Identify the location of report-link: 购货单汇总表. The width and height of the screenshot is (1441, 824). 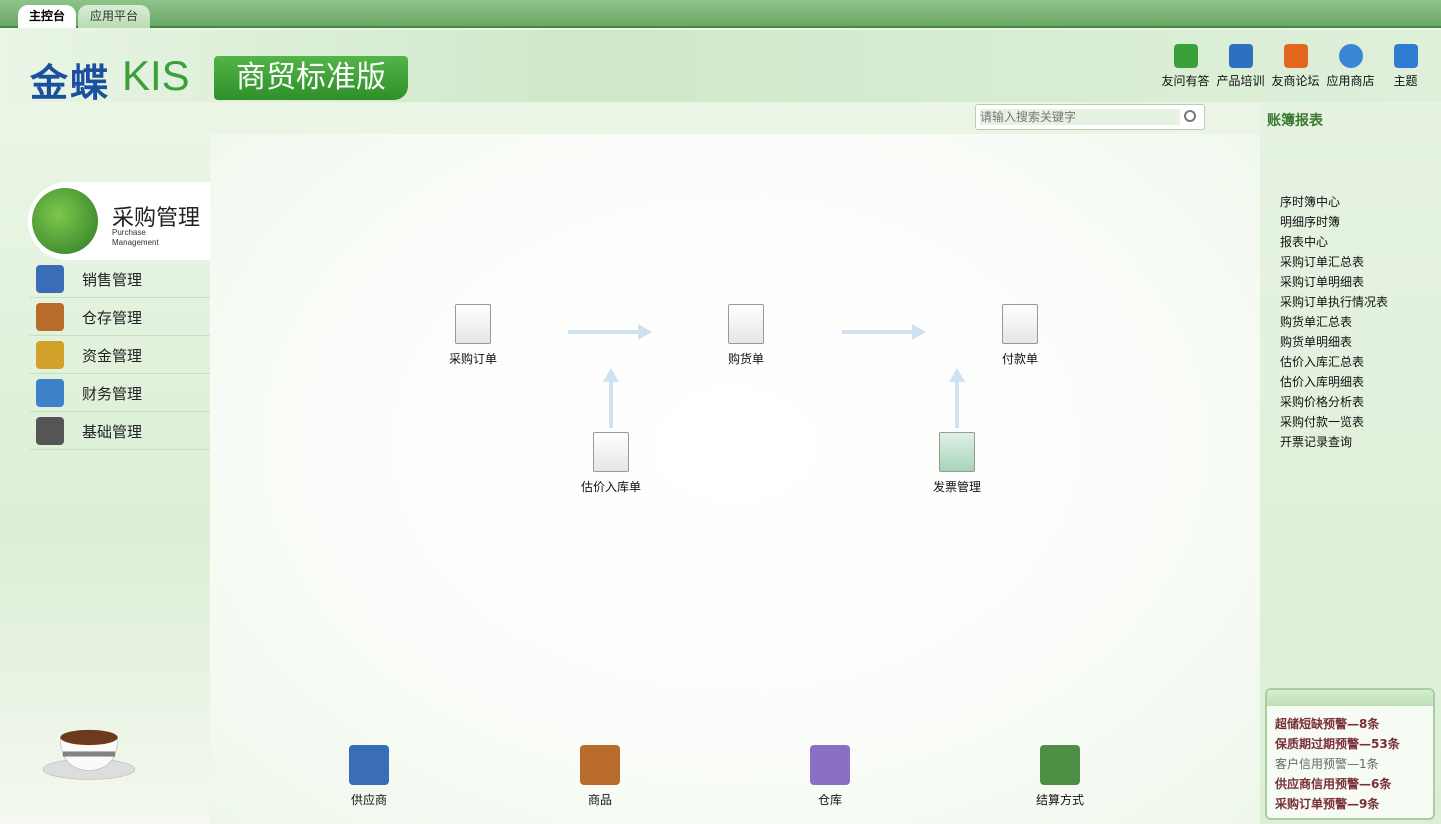
(1334, 322).